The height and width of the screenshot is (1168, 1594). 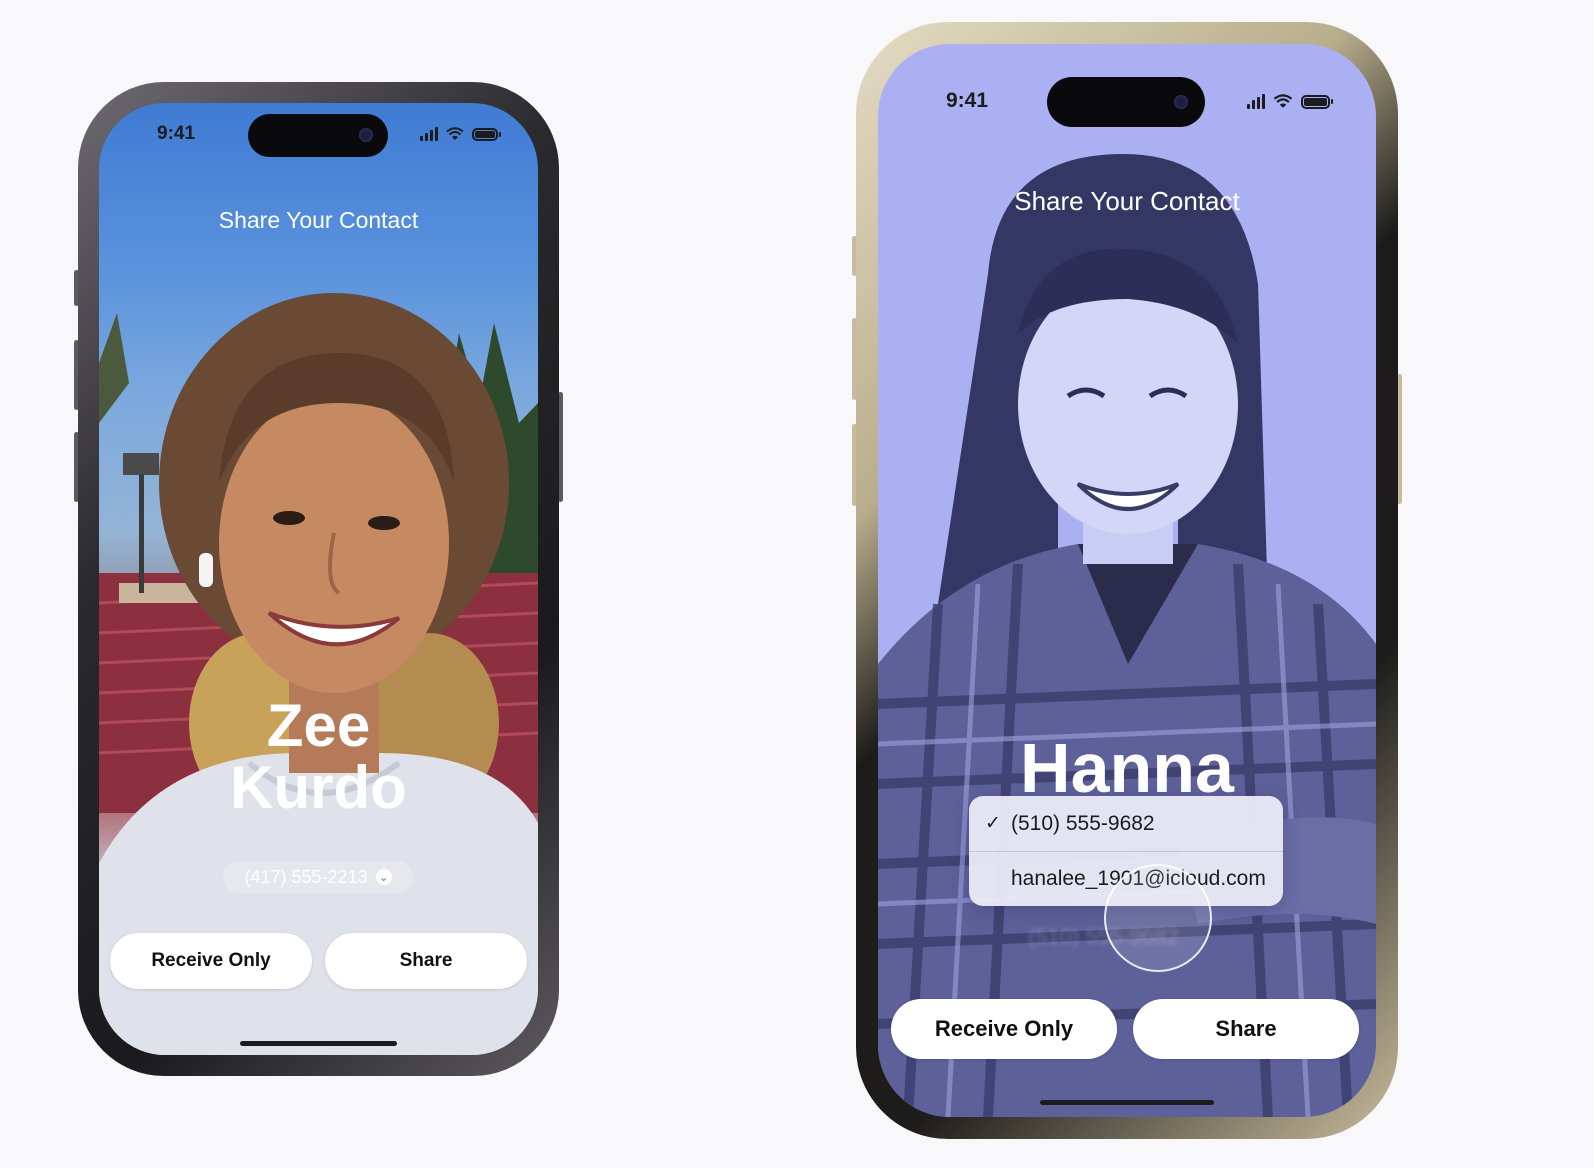 I want to click on chevron-down-icon: ⌄, so click(x=383, y=877).